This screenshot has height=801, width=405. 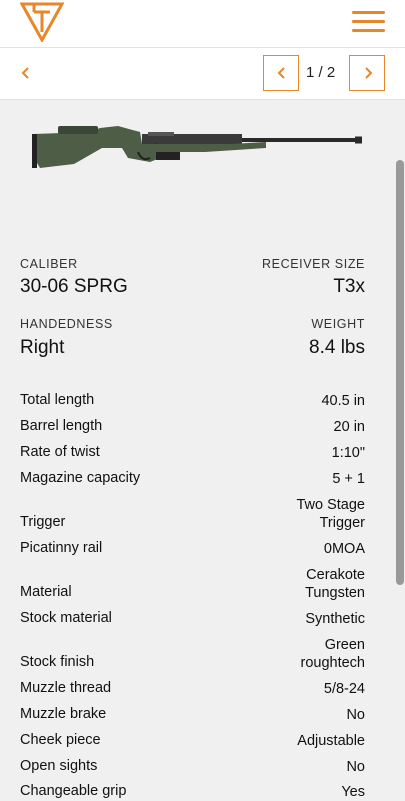 What do you see at coordinates (337, 347) in the screenshot?
I see `weight-value: 8.4 lbs` at bounding box center [337, 347].